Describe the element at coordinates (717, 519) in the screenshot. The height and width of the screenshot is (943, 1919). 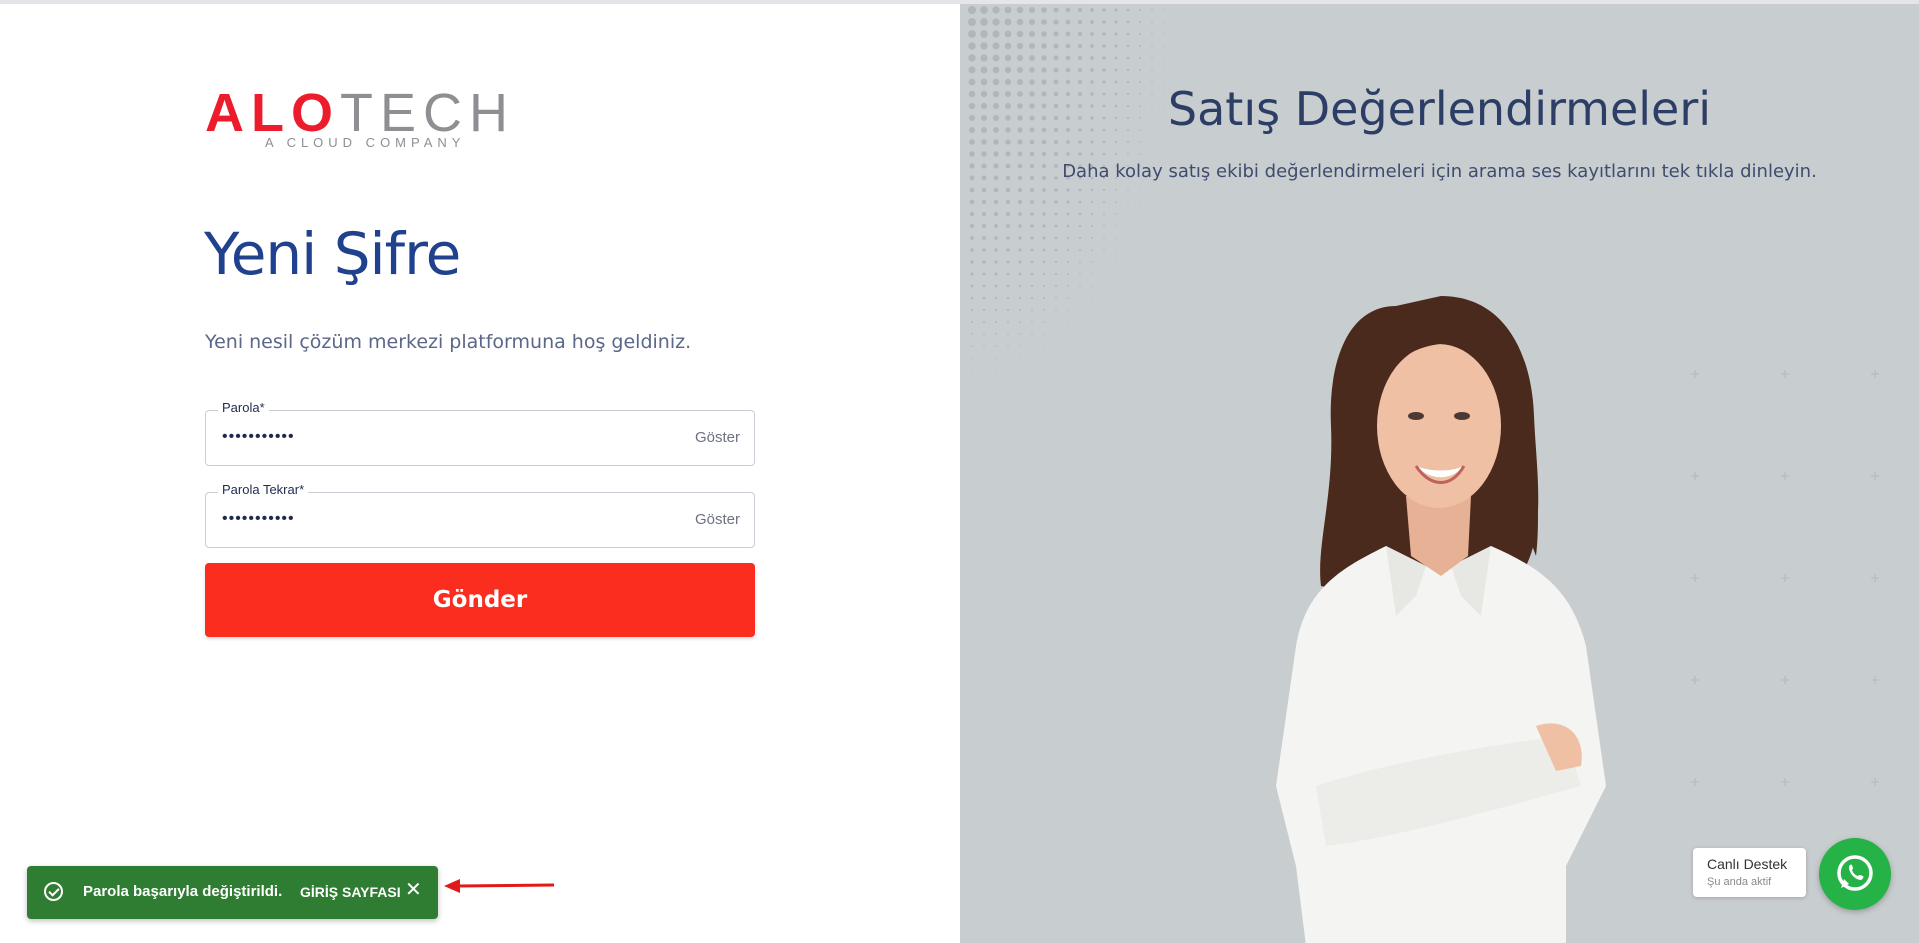
I see `password-repeat-show-toggle: Göster` at that location.